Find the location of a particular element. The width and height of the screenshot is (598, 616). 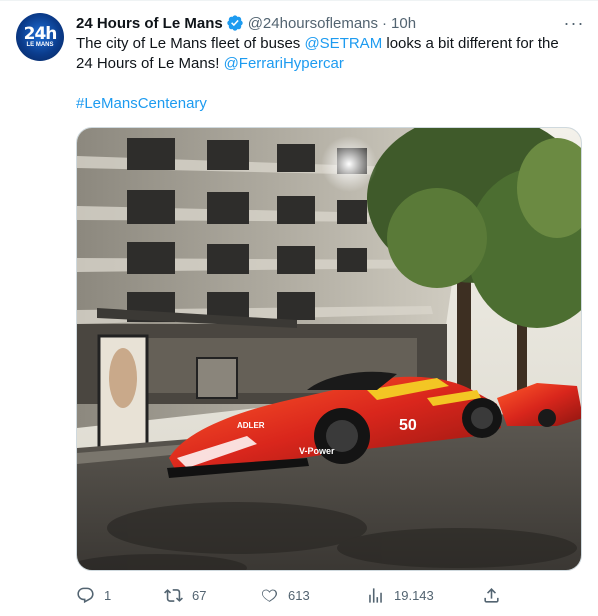

more-icon: ··· is located at coordinates (574, 22).